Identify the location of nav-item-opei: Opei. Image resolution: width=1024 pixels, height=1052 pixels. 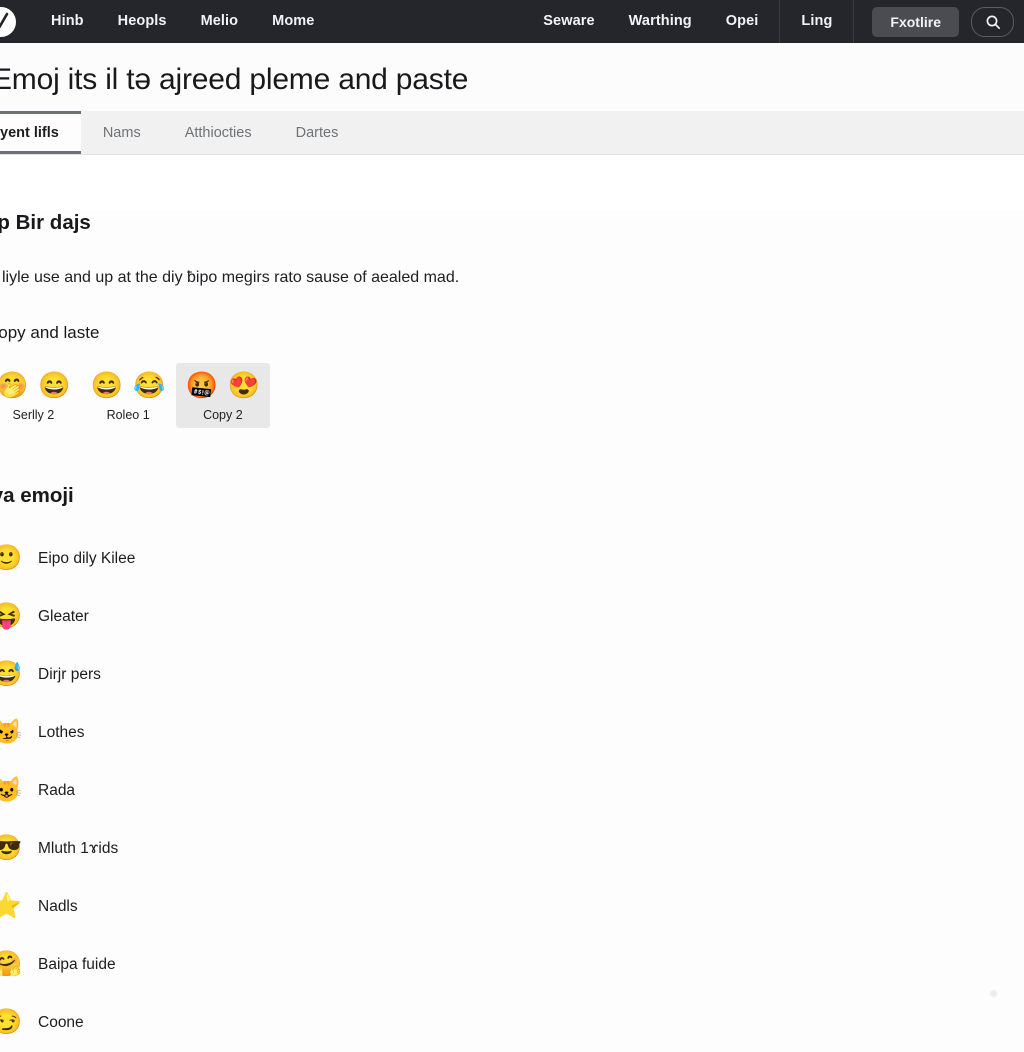
(742, 21).